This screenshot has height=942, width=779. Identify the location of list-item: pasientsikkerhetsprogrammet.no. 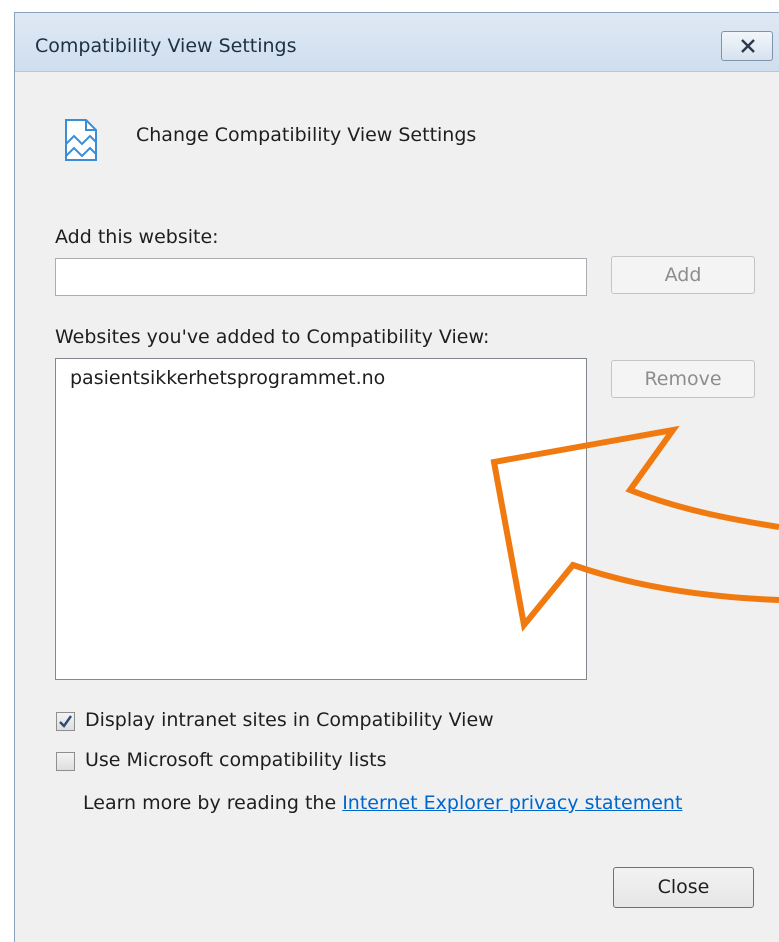
(227, 378).